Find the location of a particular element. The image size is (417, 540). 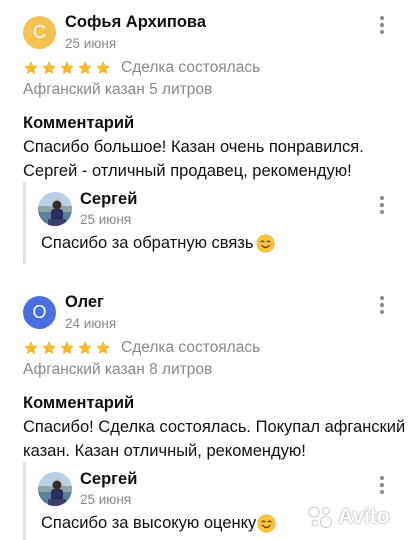

avito-logo-icon is located at coordinates (320, 517).